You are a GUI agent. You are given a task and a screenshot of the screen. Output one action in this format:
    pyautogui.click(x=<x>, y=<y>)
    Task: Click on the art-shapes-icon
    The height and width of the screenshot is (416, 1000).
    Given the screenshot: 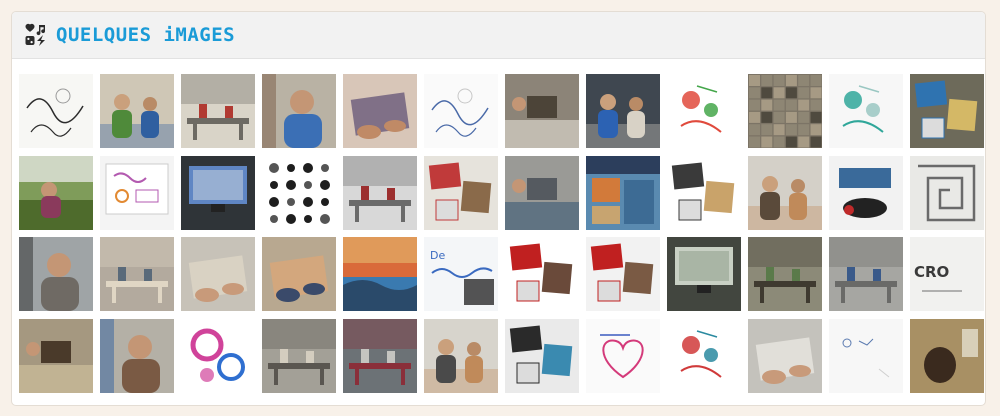 What is the action you would take?
    pyautogui.click(x=35, y=34)
    